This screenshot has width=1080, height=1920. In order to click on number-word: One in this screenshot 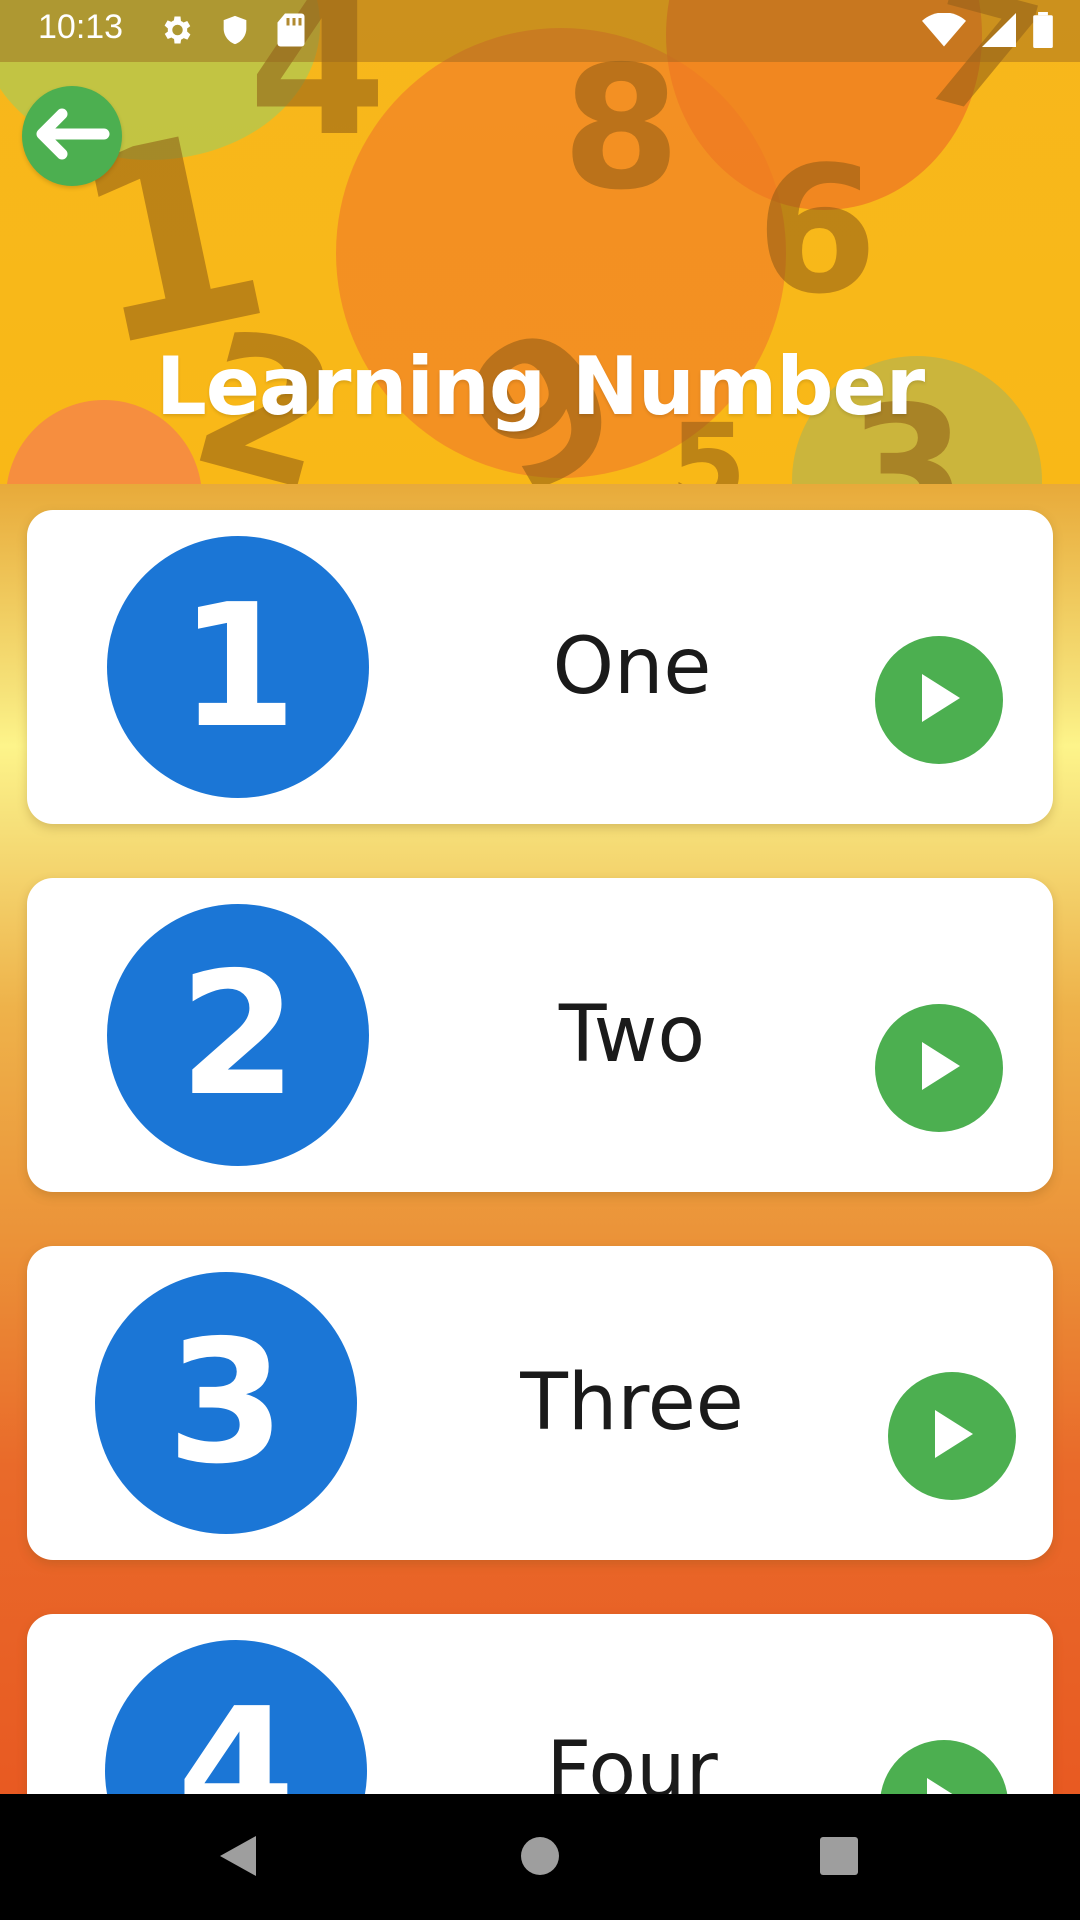, I will do `click(632, 667)`.